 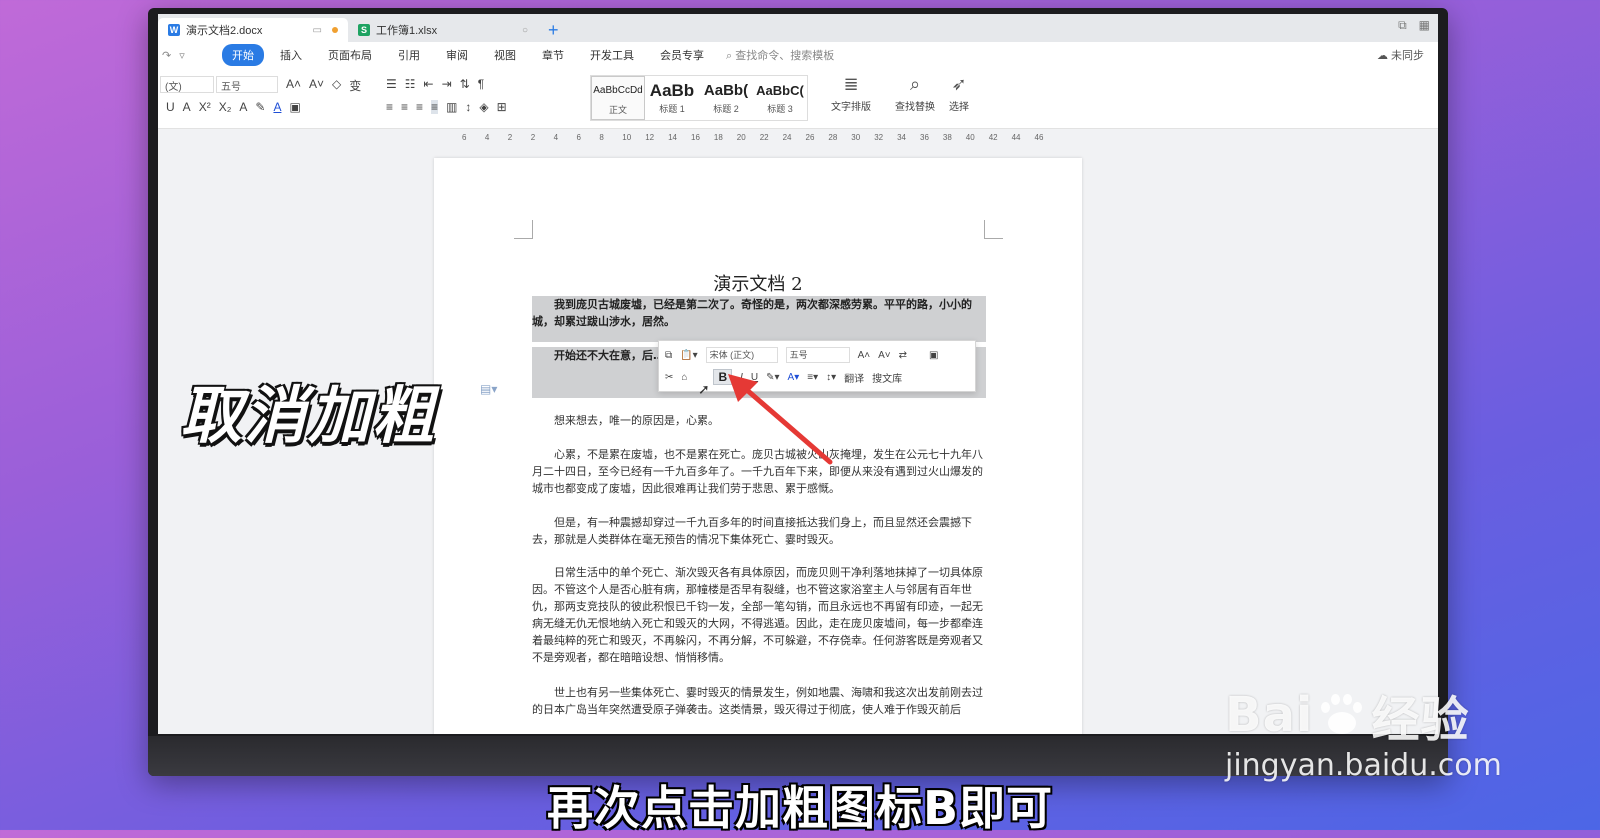 I want to click on style-normal: AaBbCcDd 正文, so click(x=618, y=98).